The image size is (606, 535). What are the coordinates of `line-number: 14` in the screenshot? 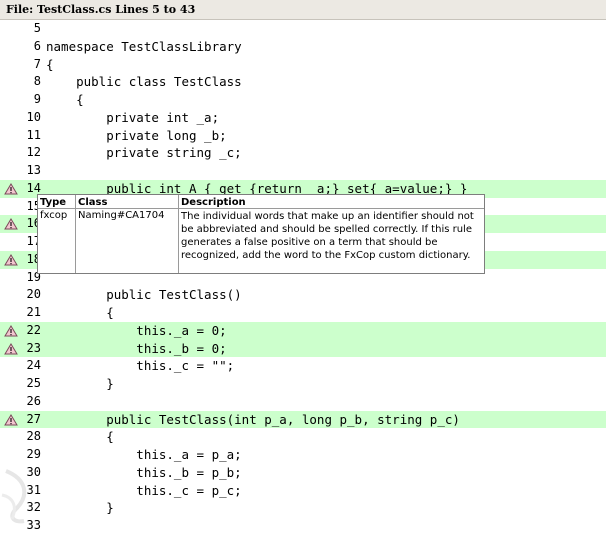 It's located at (33, 187).